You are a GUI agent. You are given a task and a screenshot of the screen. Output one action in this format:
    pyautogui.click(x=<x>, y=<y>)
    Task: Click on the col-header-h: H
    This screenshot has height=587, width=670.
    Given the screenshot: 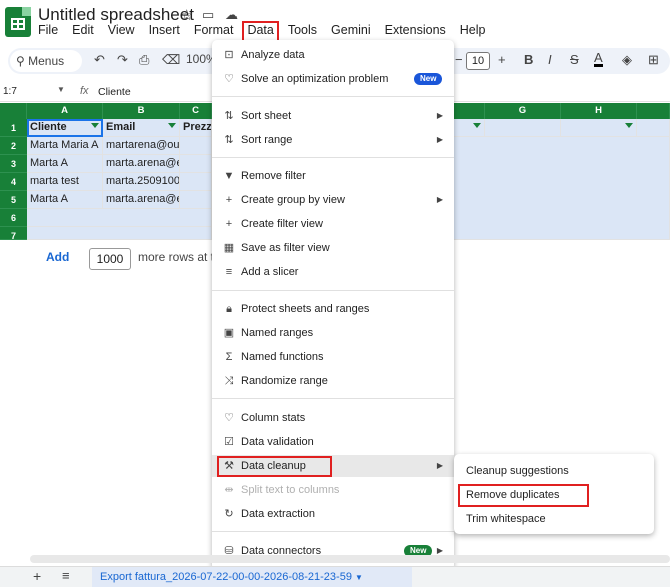 What is the action you would take?
    pyautogui.click(x=599, y=111)
    